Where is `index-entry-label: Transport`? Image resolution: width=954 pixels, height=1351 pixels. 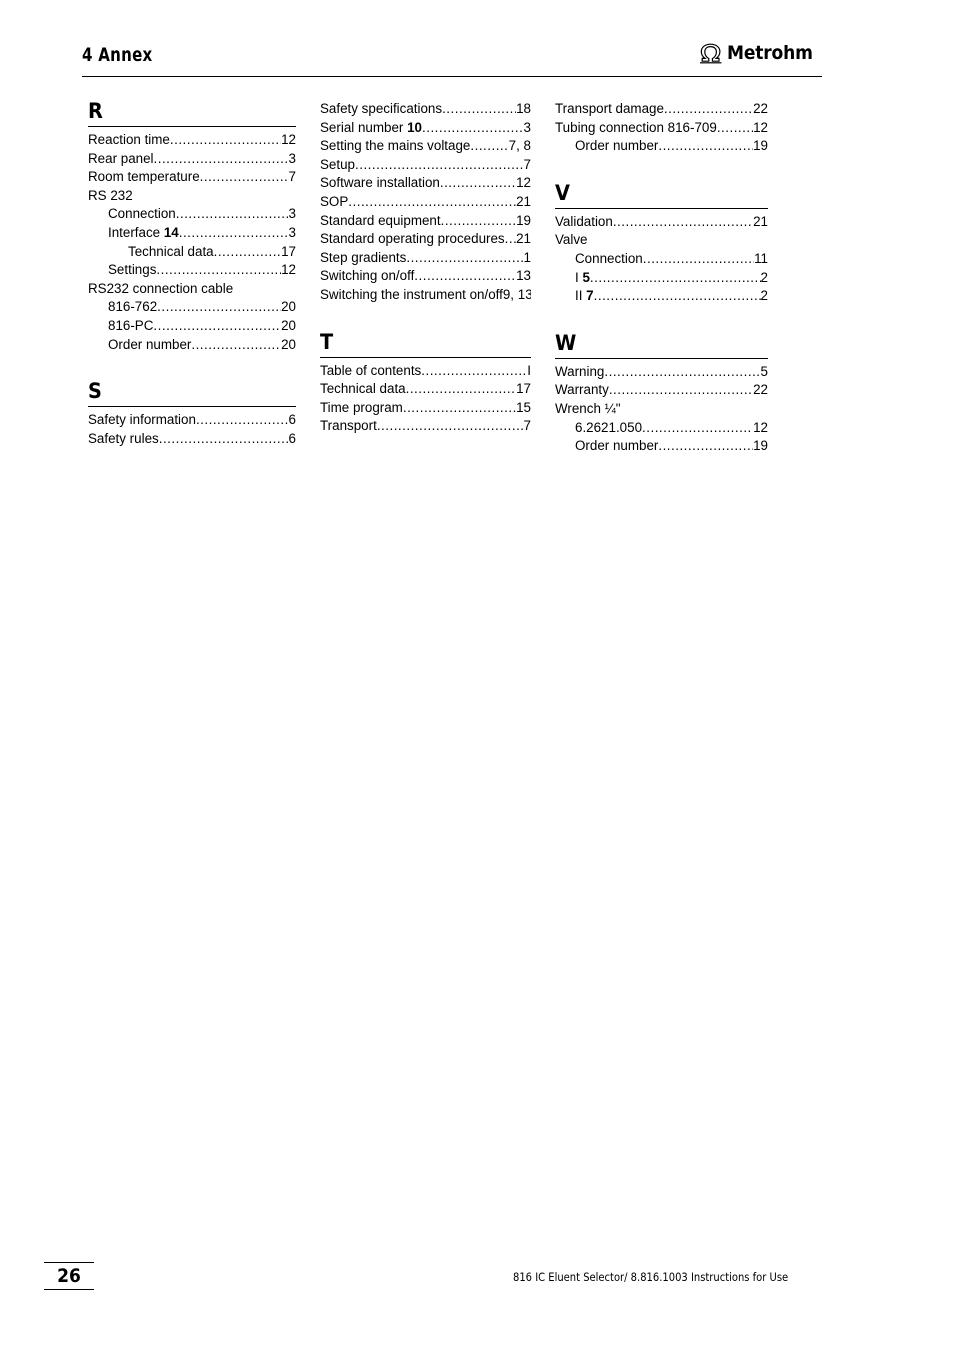
index-entry-label: Transport is located at coordinates (348, 426).